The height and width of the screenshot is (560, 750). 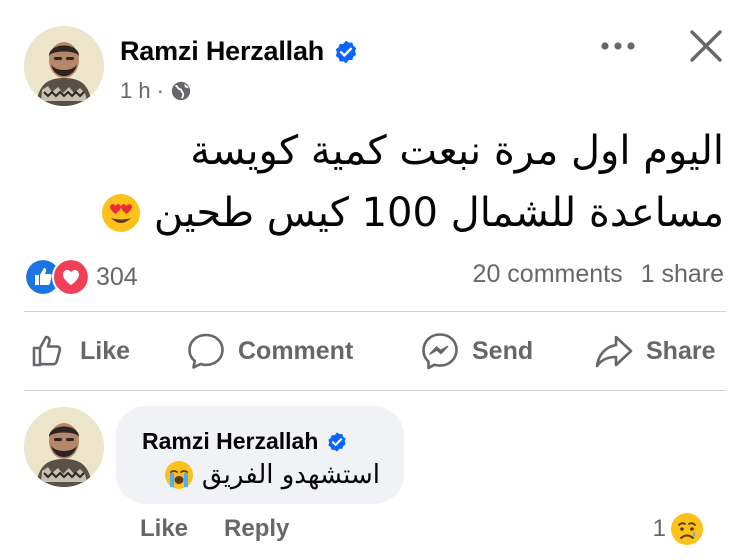 What do you see at coordinates (135, 91) in the screenshot?
I see `post-time: 1 h` at bounding box center [135, 91].